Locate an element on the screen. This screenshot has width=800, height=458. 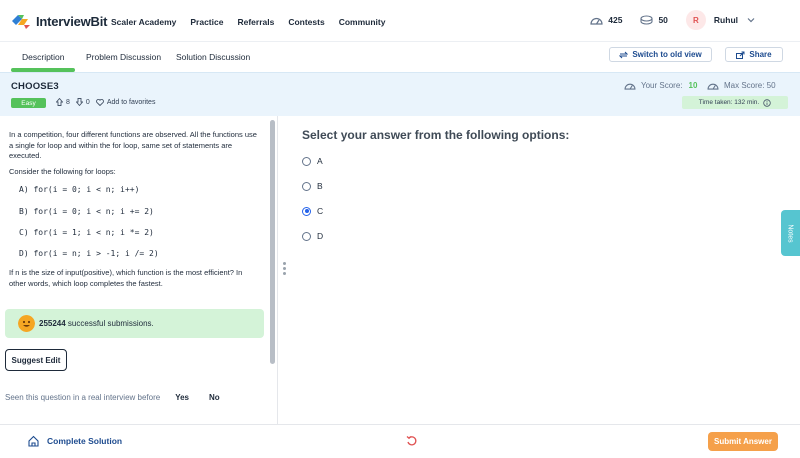
info-icon is located at coordinates (767, 102).